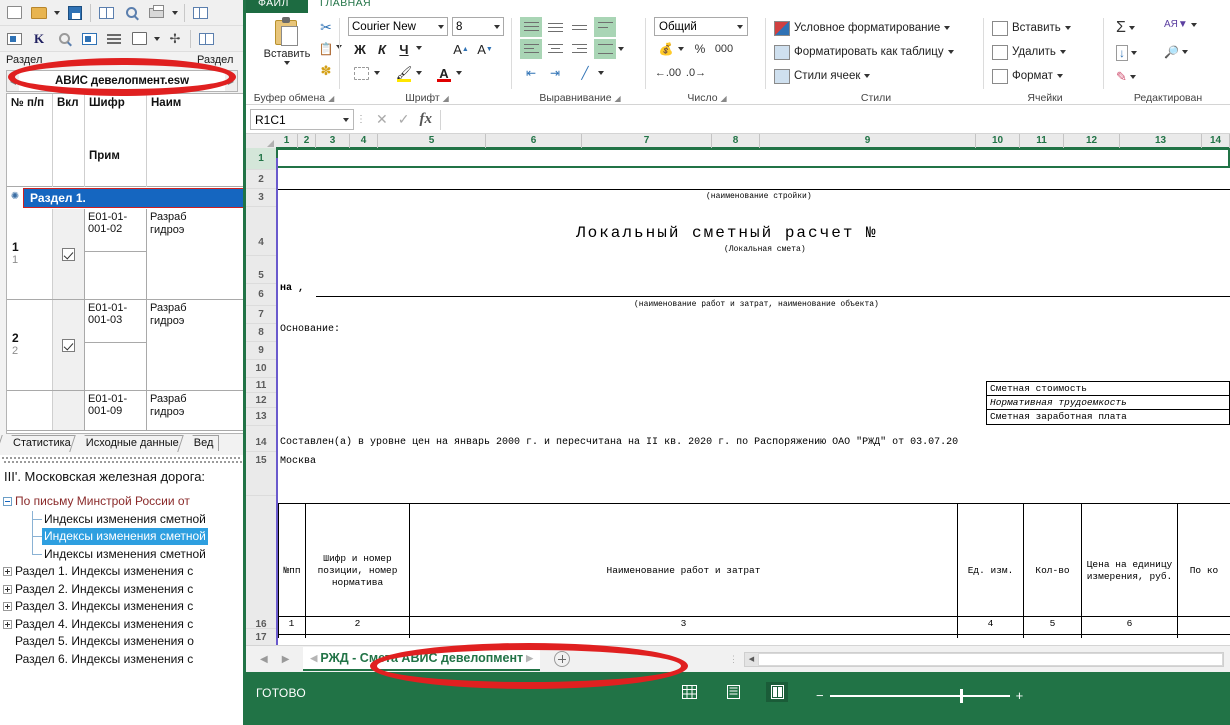 This screenshot has height=725, width=1230. I want to click on tab-data: ДАННЫЕ, so click(784, 6).